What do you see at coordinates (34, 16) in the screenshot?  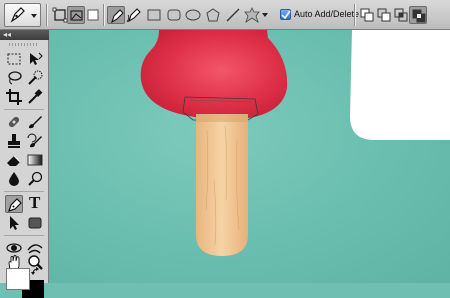 I see `chevron-down-icon` at bounding box center [34, 16].